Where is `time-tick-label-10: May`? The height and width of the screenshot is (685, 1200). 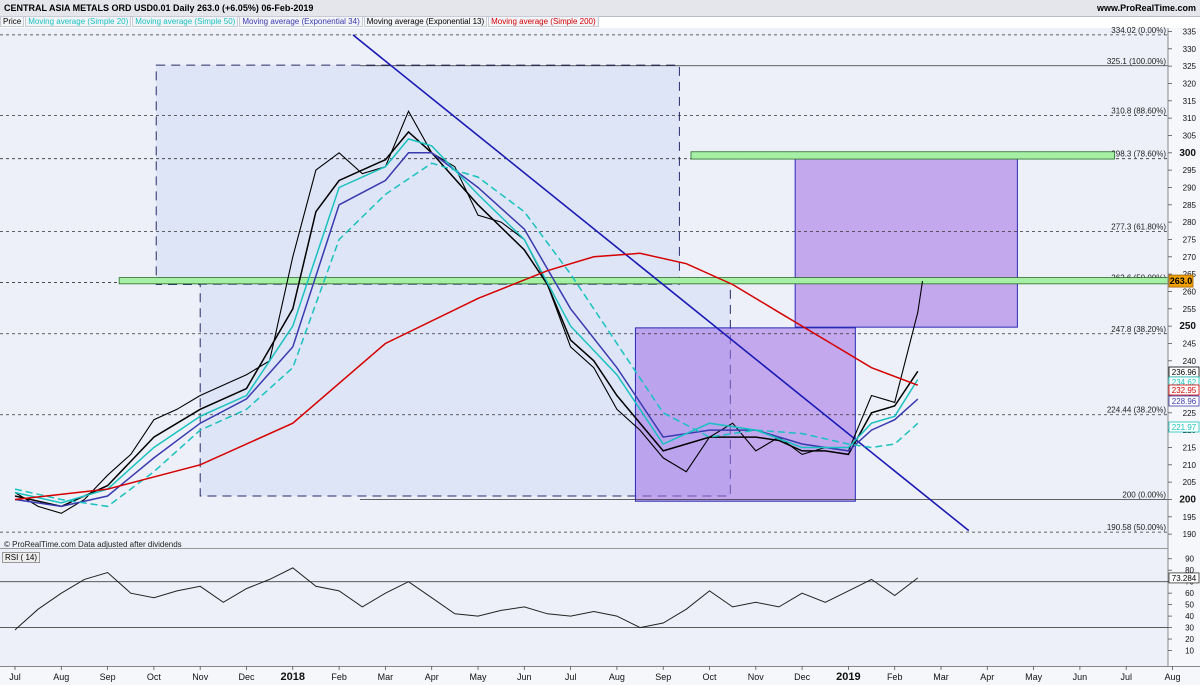
time-tick-label-10: May is located at coordinates (478, 677).